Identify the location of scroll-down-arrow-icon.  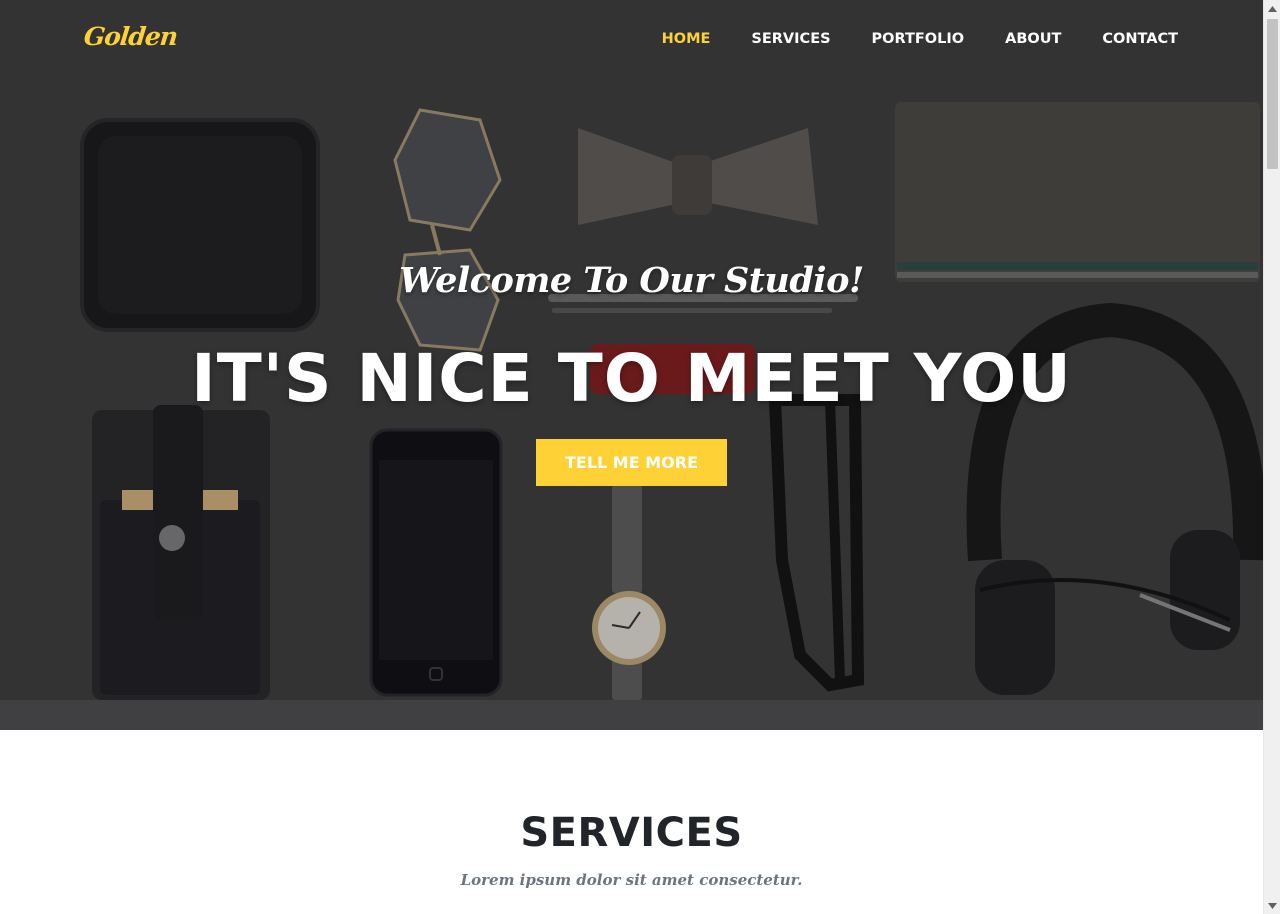
(1272, 905).